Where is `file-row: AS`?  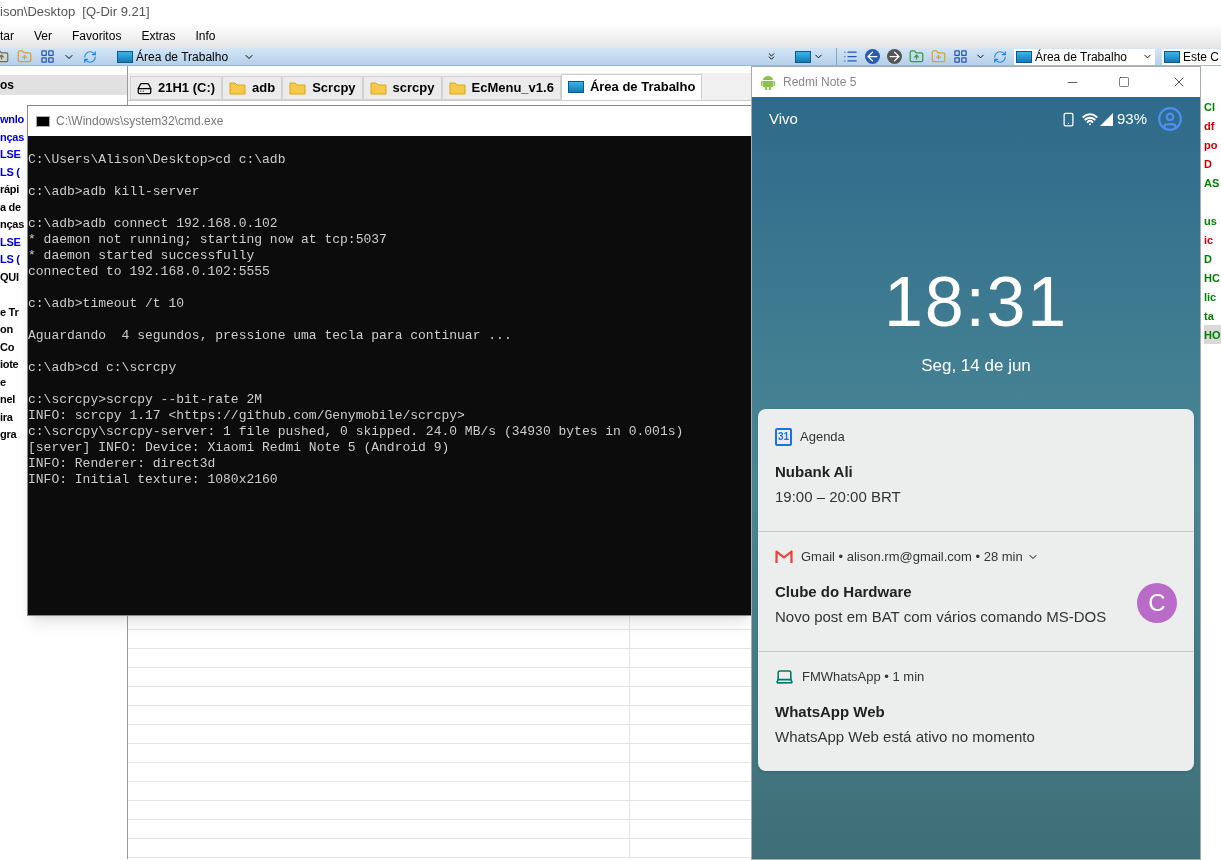 file-row: AS is located at coordinates (1212, 182).